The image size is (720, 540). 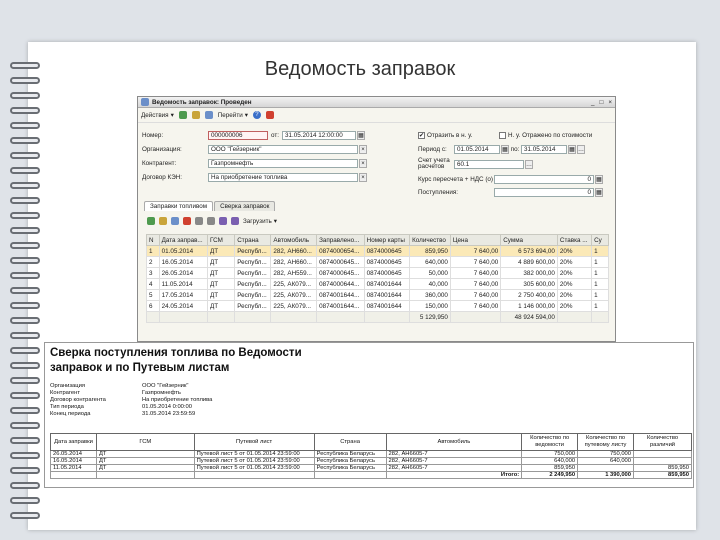 I want to click on refresh-icon, so click(x=208, y=115).